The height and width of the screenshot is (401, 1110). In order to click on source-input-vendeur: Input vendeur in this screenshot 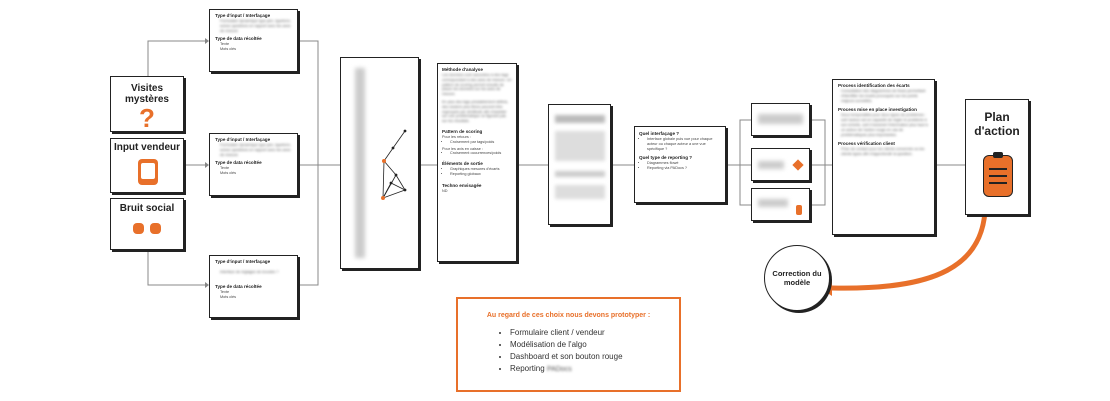, I will do `click(147, 165)`.